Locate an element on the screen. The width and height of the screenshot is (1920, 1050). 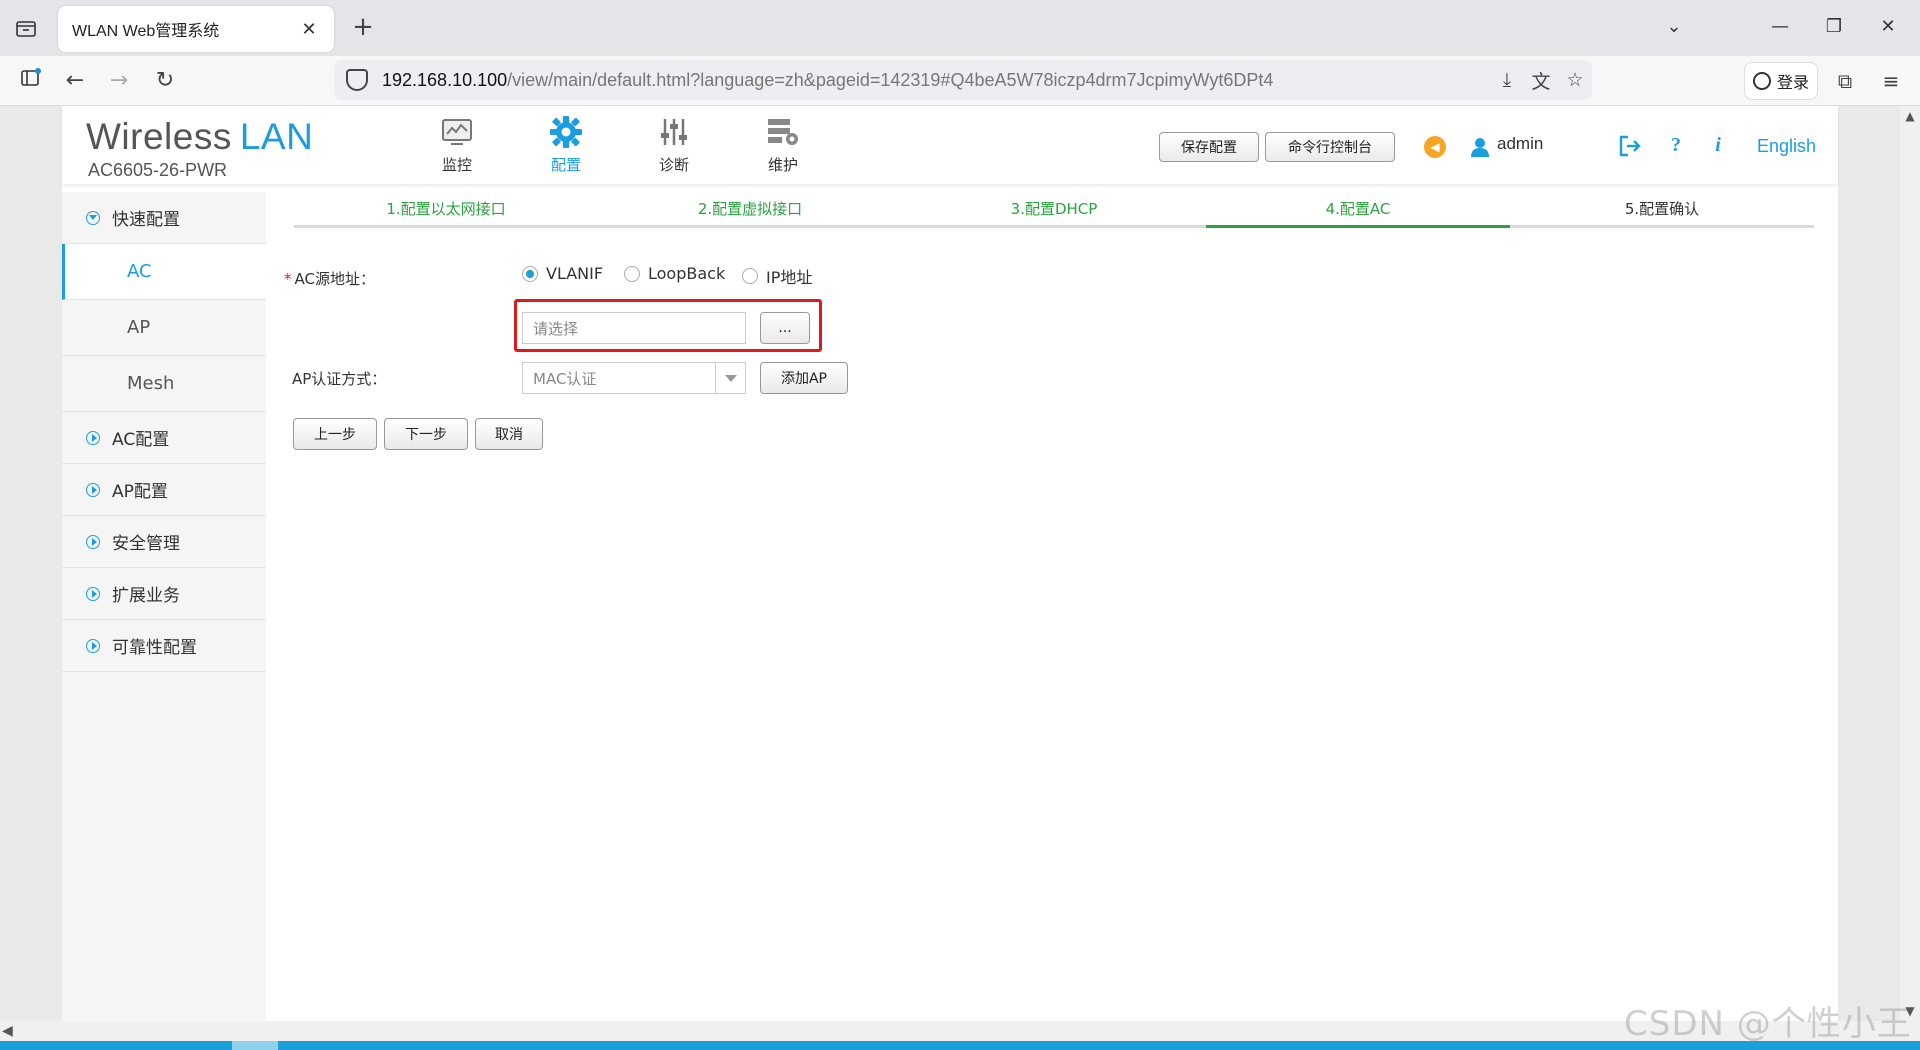
install-app-icon: ⤓ is located at coordinates (1507, 80).